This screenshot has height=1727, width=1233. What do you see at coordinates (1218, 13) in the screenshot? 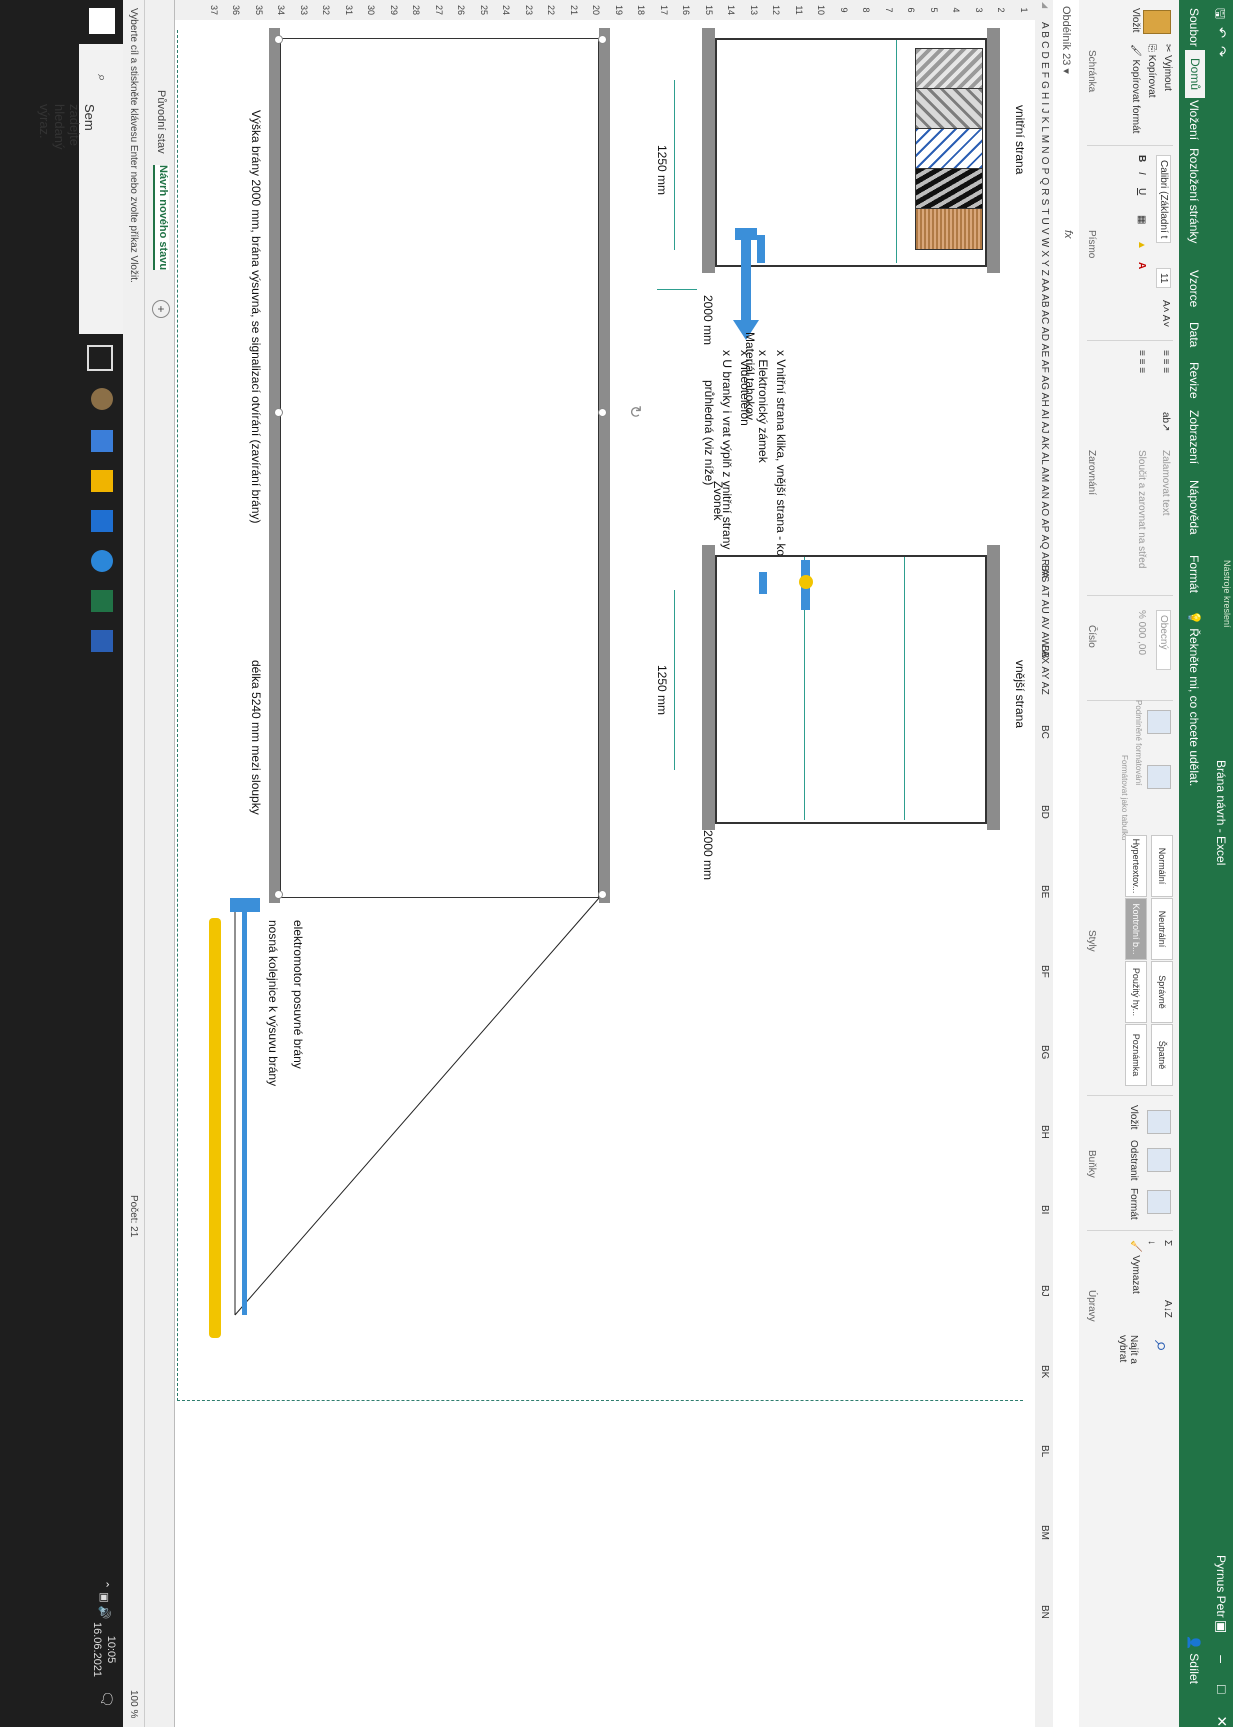
I see `save-icon: 🖫` at bounding box center [1218, 13].